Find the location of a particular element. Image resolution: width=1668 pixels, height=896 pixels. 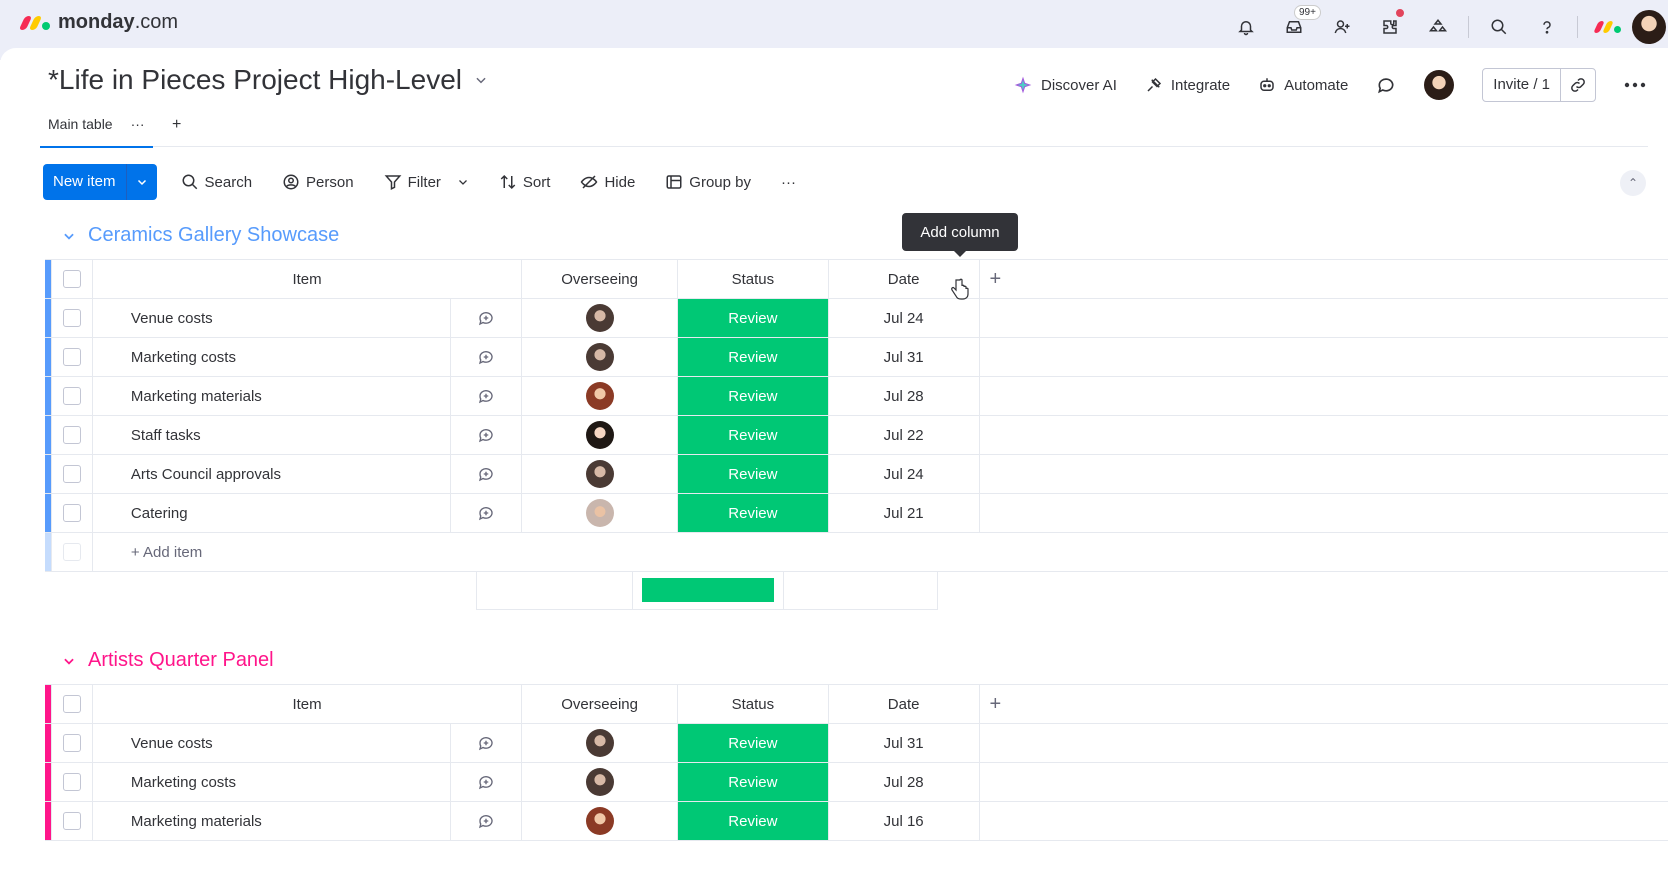

group-by-button: Group by is located at coordinates (708, 182).